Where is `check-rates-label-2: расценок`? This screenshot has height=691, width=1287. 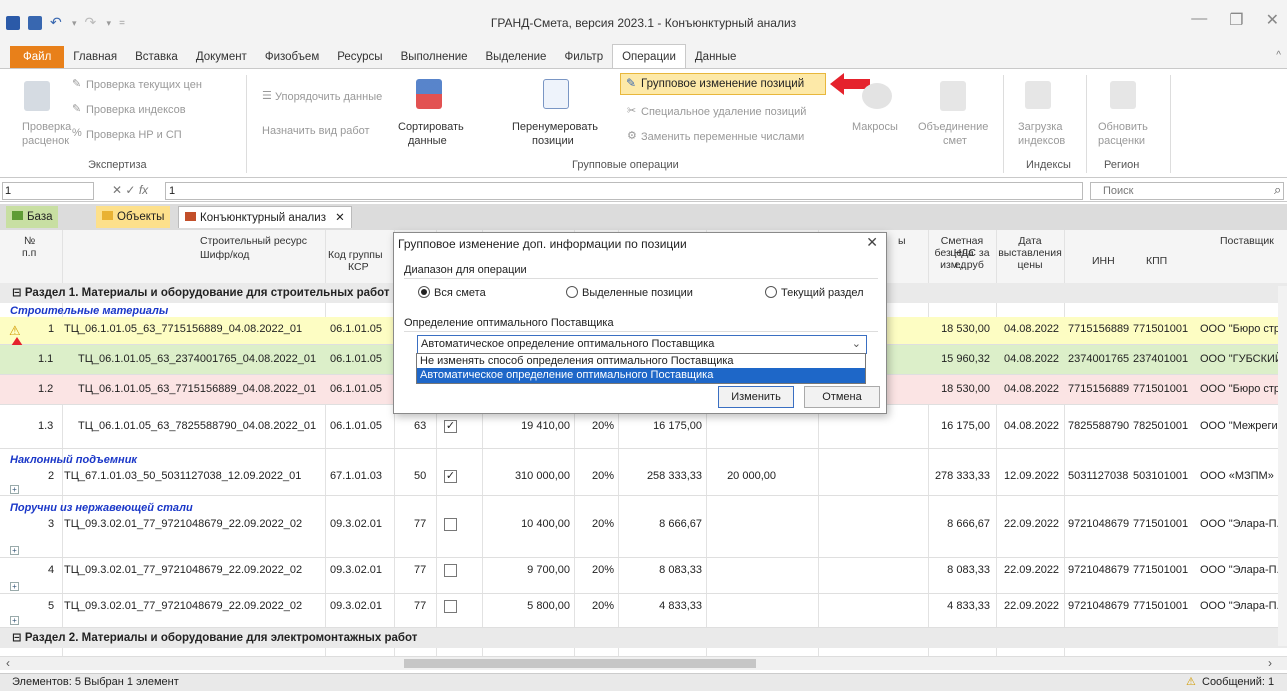 check-rates-label-2: расценок is located at coordinates (45, 141).